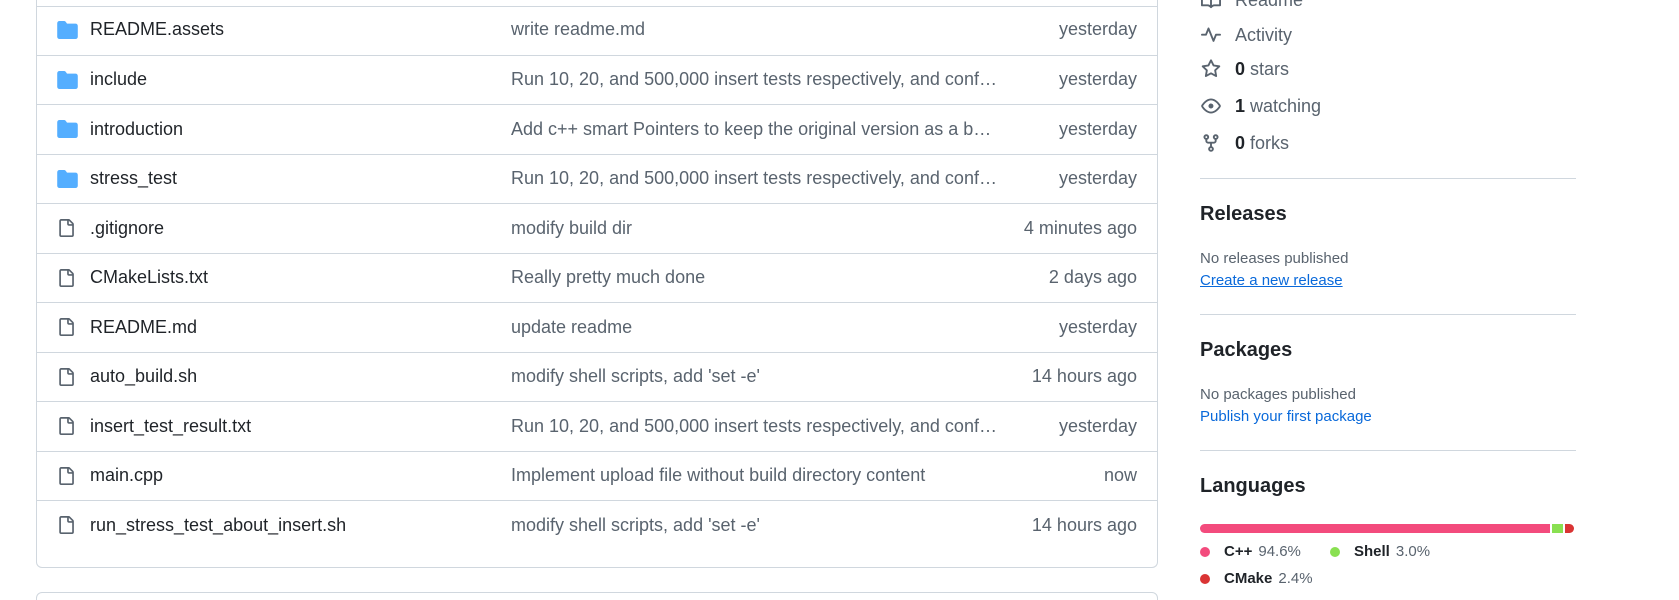  I want to click on stars-label: stars, so click(1270, 68).